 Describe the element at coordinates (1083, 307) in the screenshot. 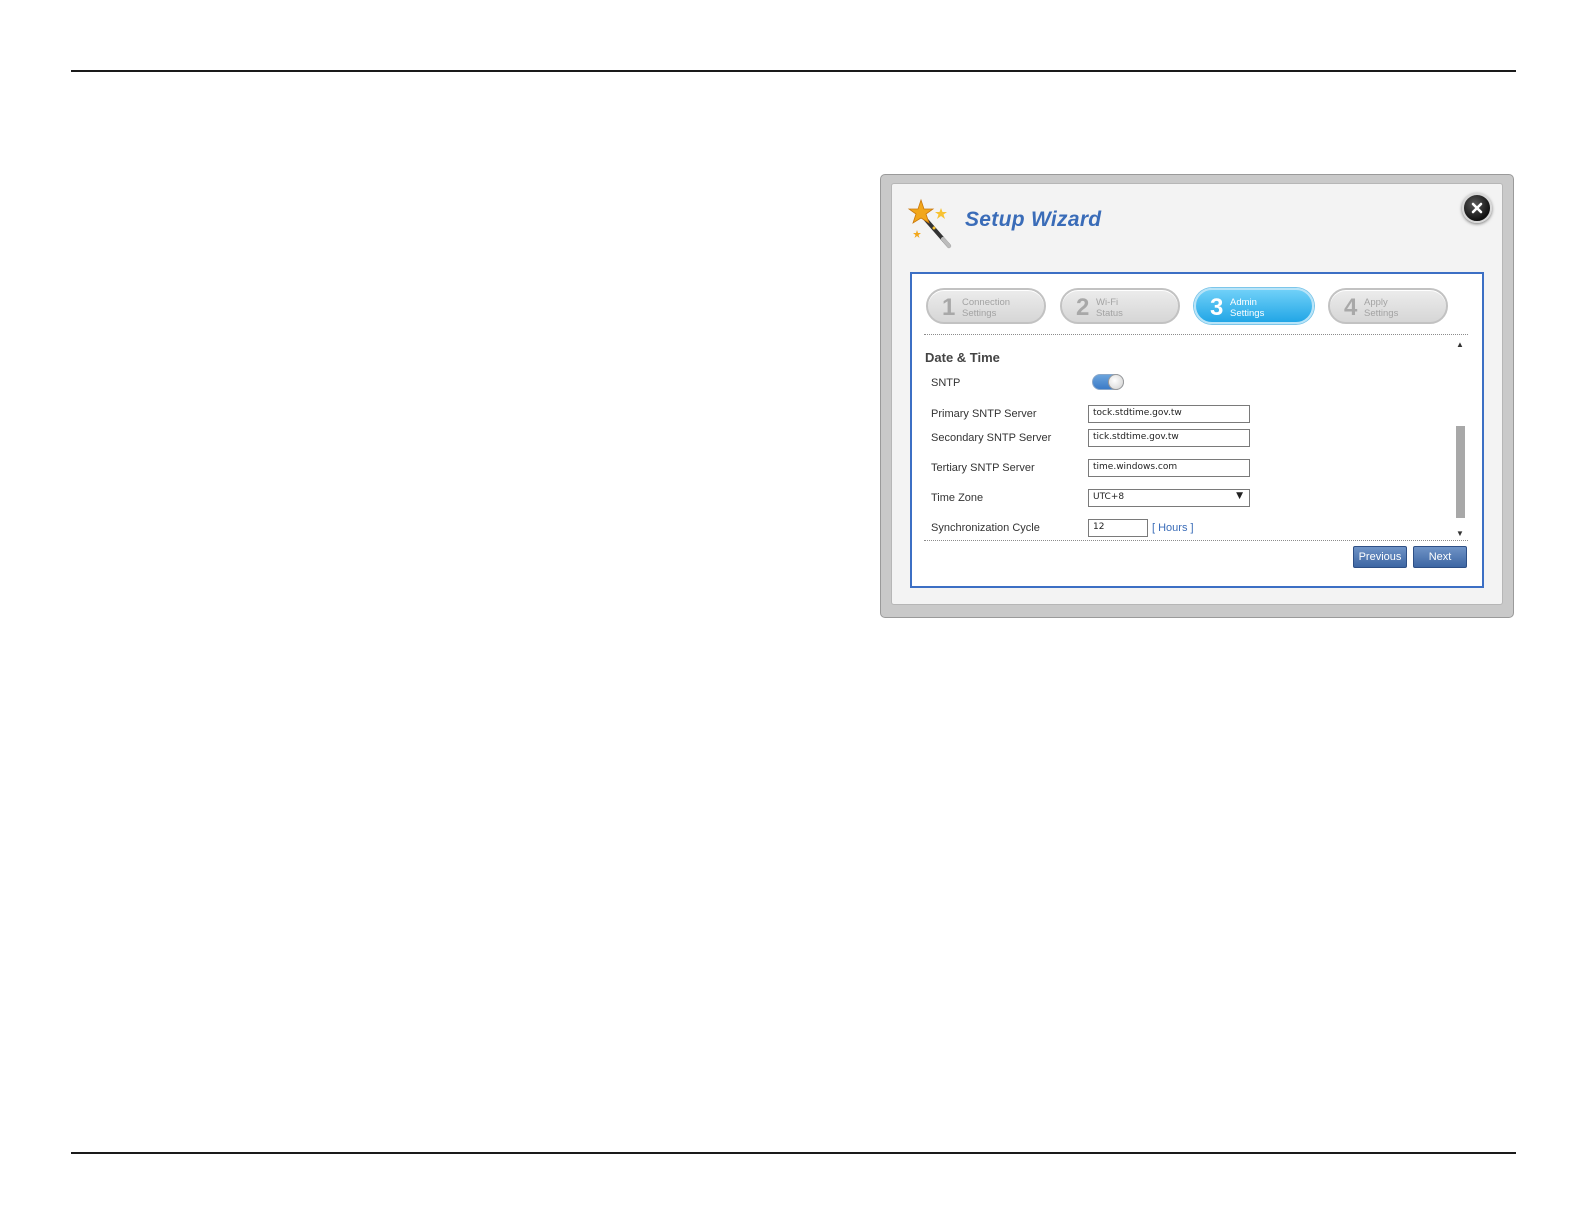

I see `step-number: 2` at that location.